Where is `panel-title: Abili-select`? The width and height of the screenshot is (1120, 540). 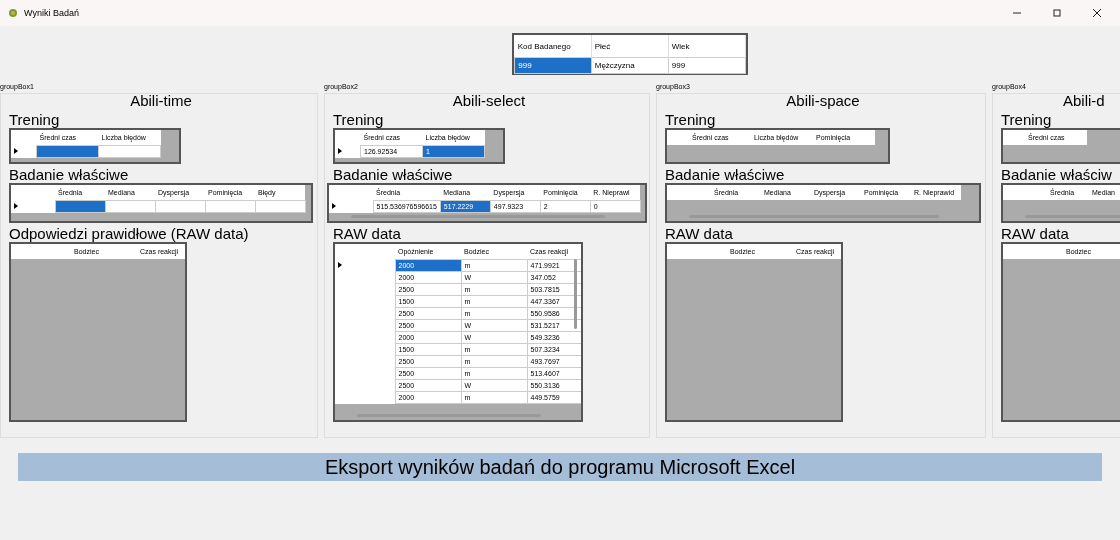 panel-title: Abili-select is located at coordinates (489, 100).